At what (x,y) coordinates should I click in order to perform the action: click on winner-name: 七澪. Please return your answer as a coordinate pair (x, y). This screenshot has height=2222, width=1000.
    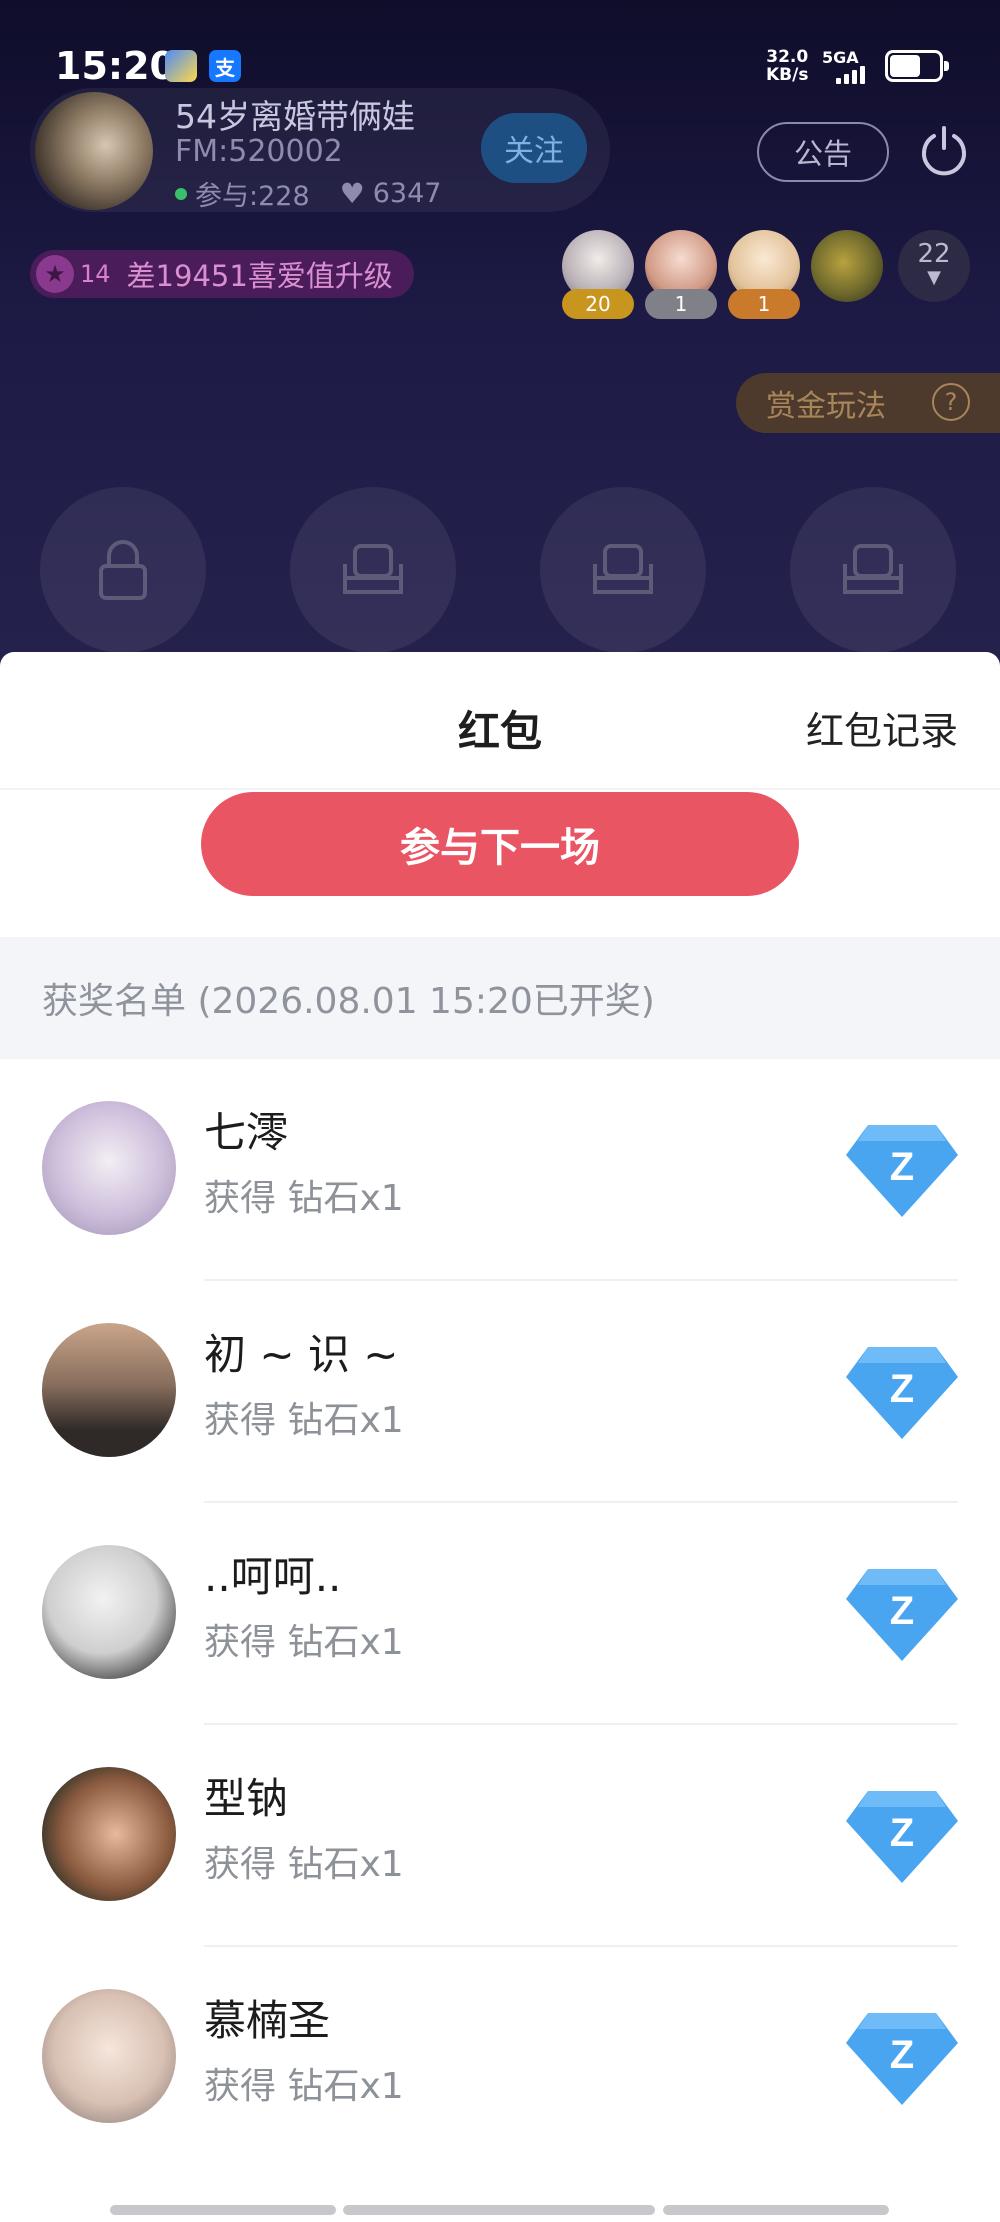
    Looking at the image, I should click on (246, 1132).